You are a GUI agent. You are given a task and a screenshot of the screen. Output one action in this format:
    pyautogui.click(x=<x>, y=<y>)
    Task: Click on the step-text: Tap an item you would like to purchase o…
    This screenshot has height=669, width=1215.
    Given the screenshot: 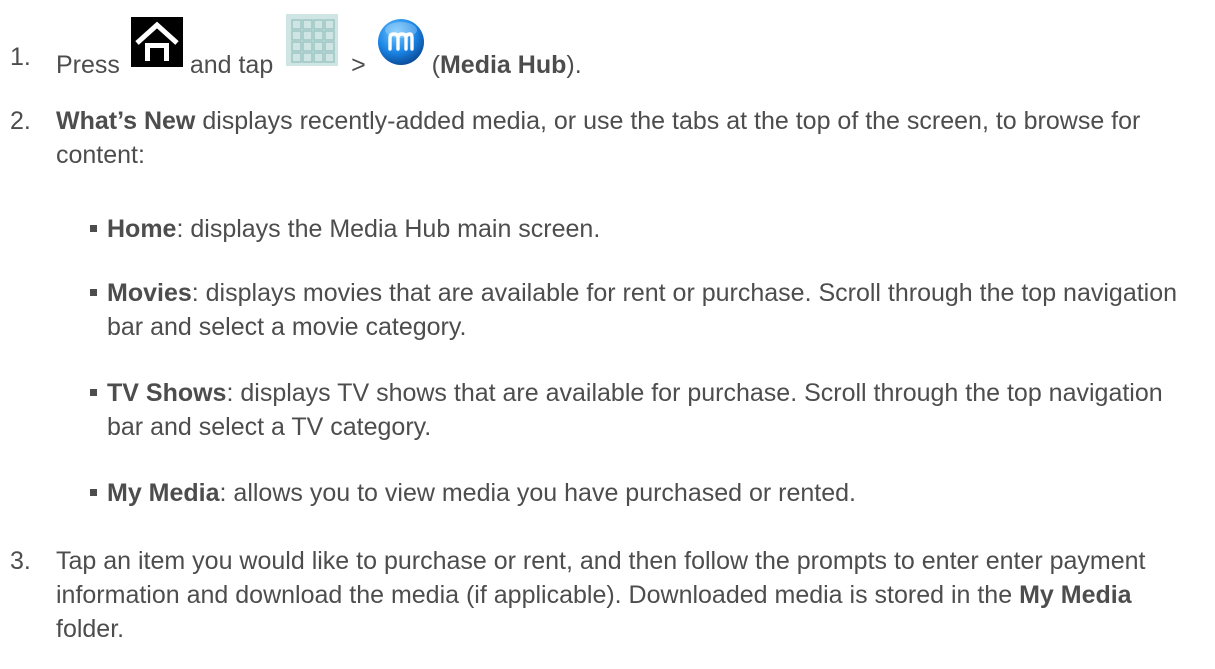 What is the action you would take?
    pyautogui.click(x=601, y=578)
    